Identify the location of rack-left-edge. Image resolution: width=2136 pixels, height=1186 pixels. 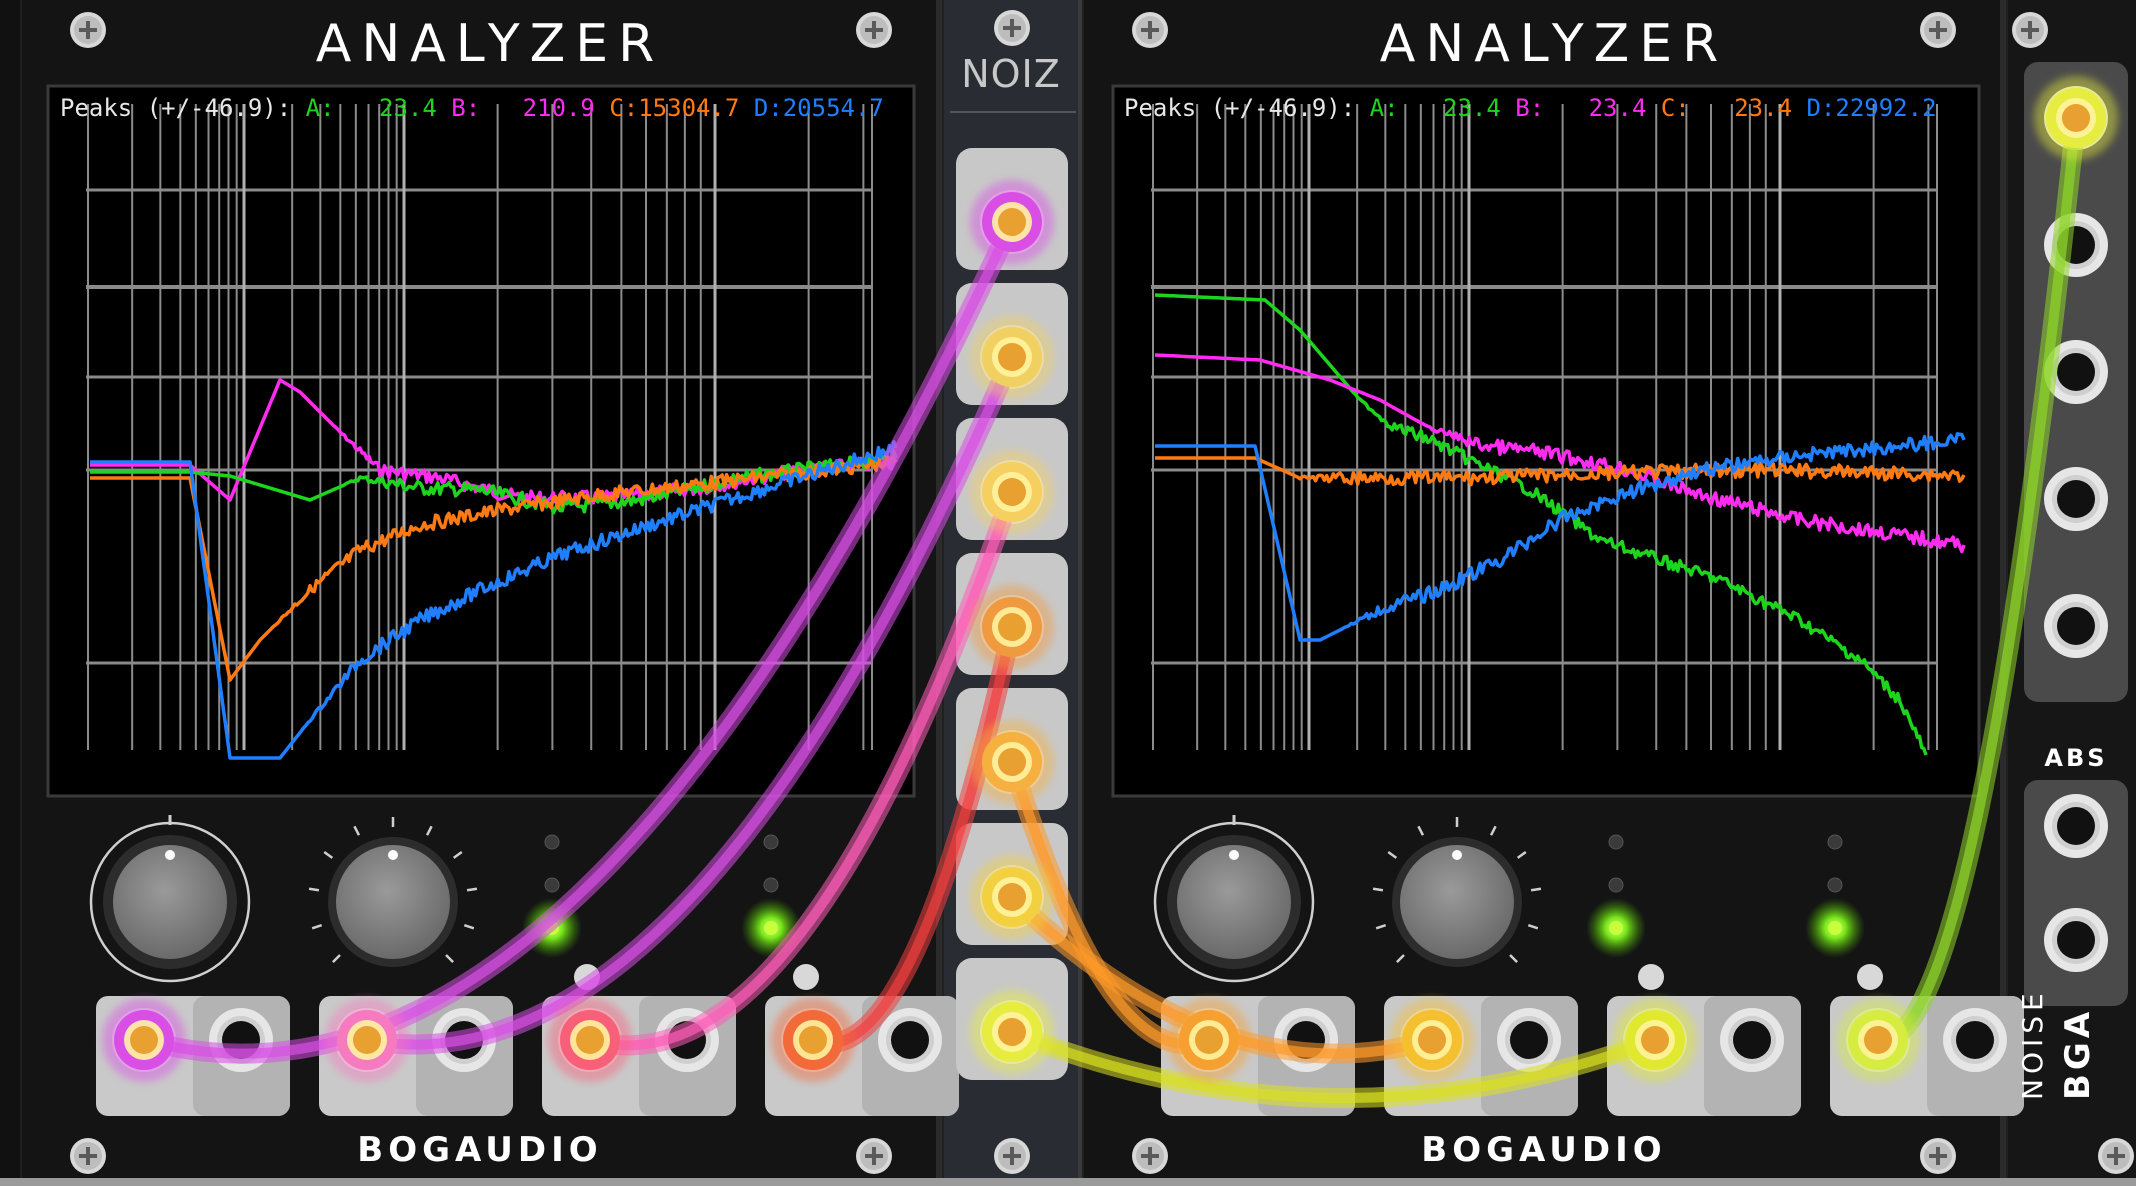
(10, 593).